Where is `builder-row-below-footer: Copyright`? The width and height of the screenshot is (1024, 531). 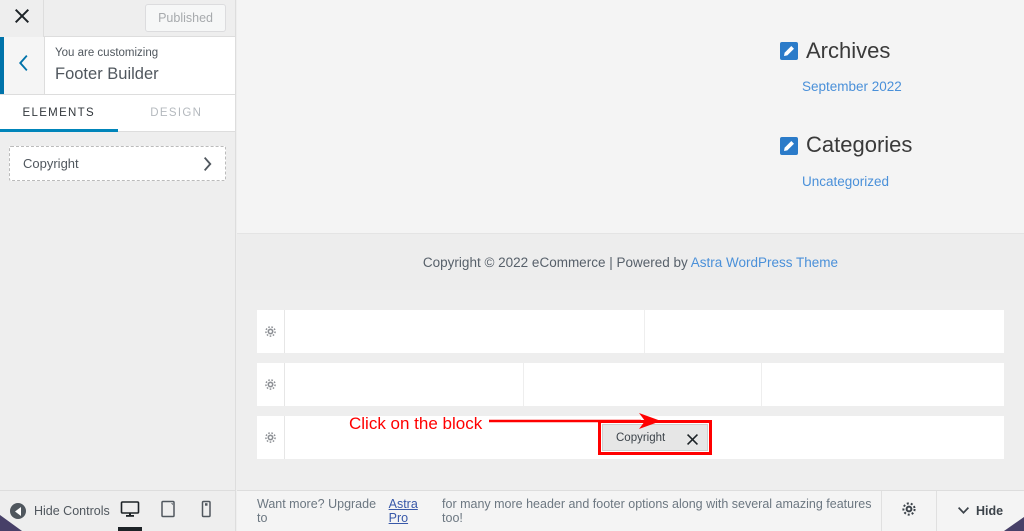 builder-row-below-footer: Copyright is located at coordinates (630, 437).